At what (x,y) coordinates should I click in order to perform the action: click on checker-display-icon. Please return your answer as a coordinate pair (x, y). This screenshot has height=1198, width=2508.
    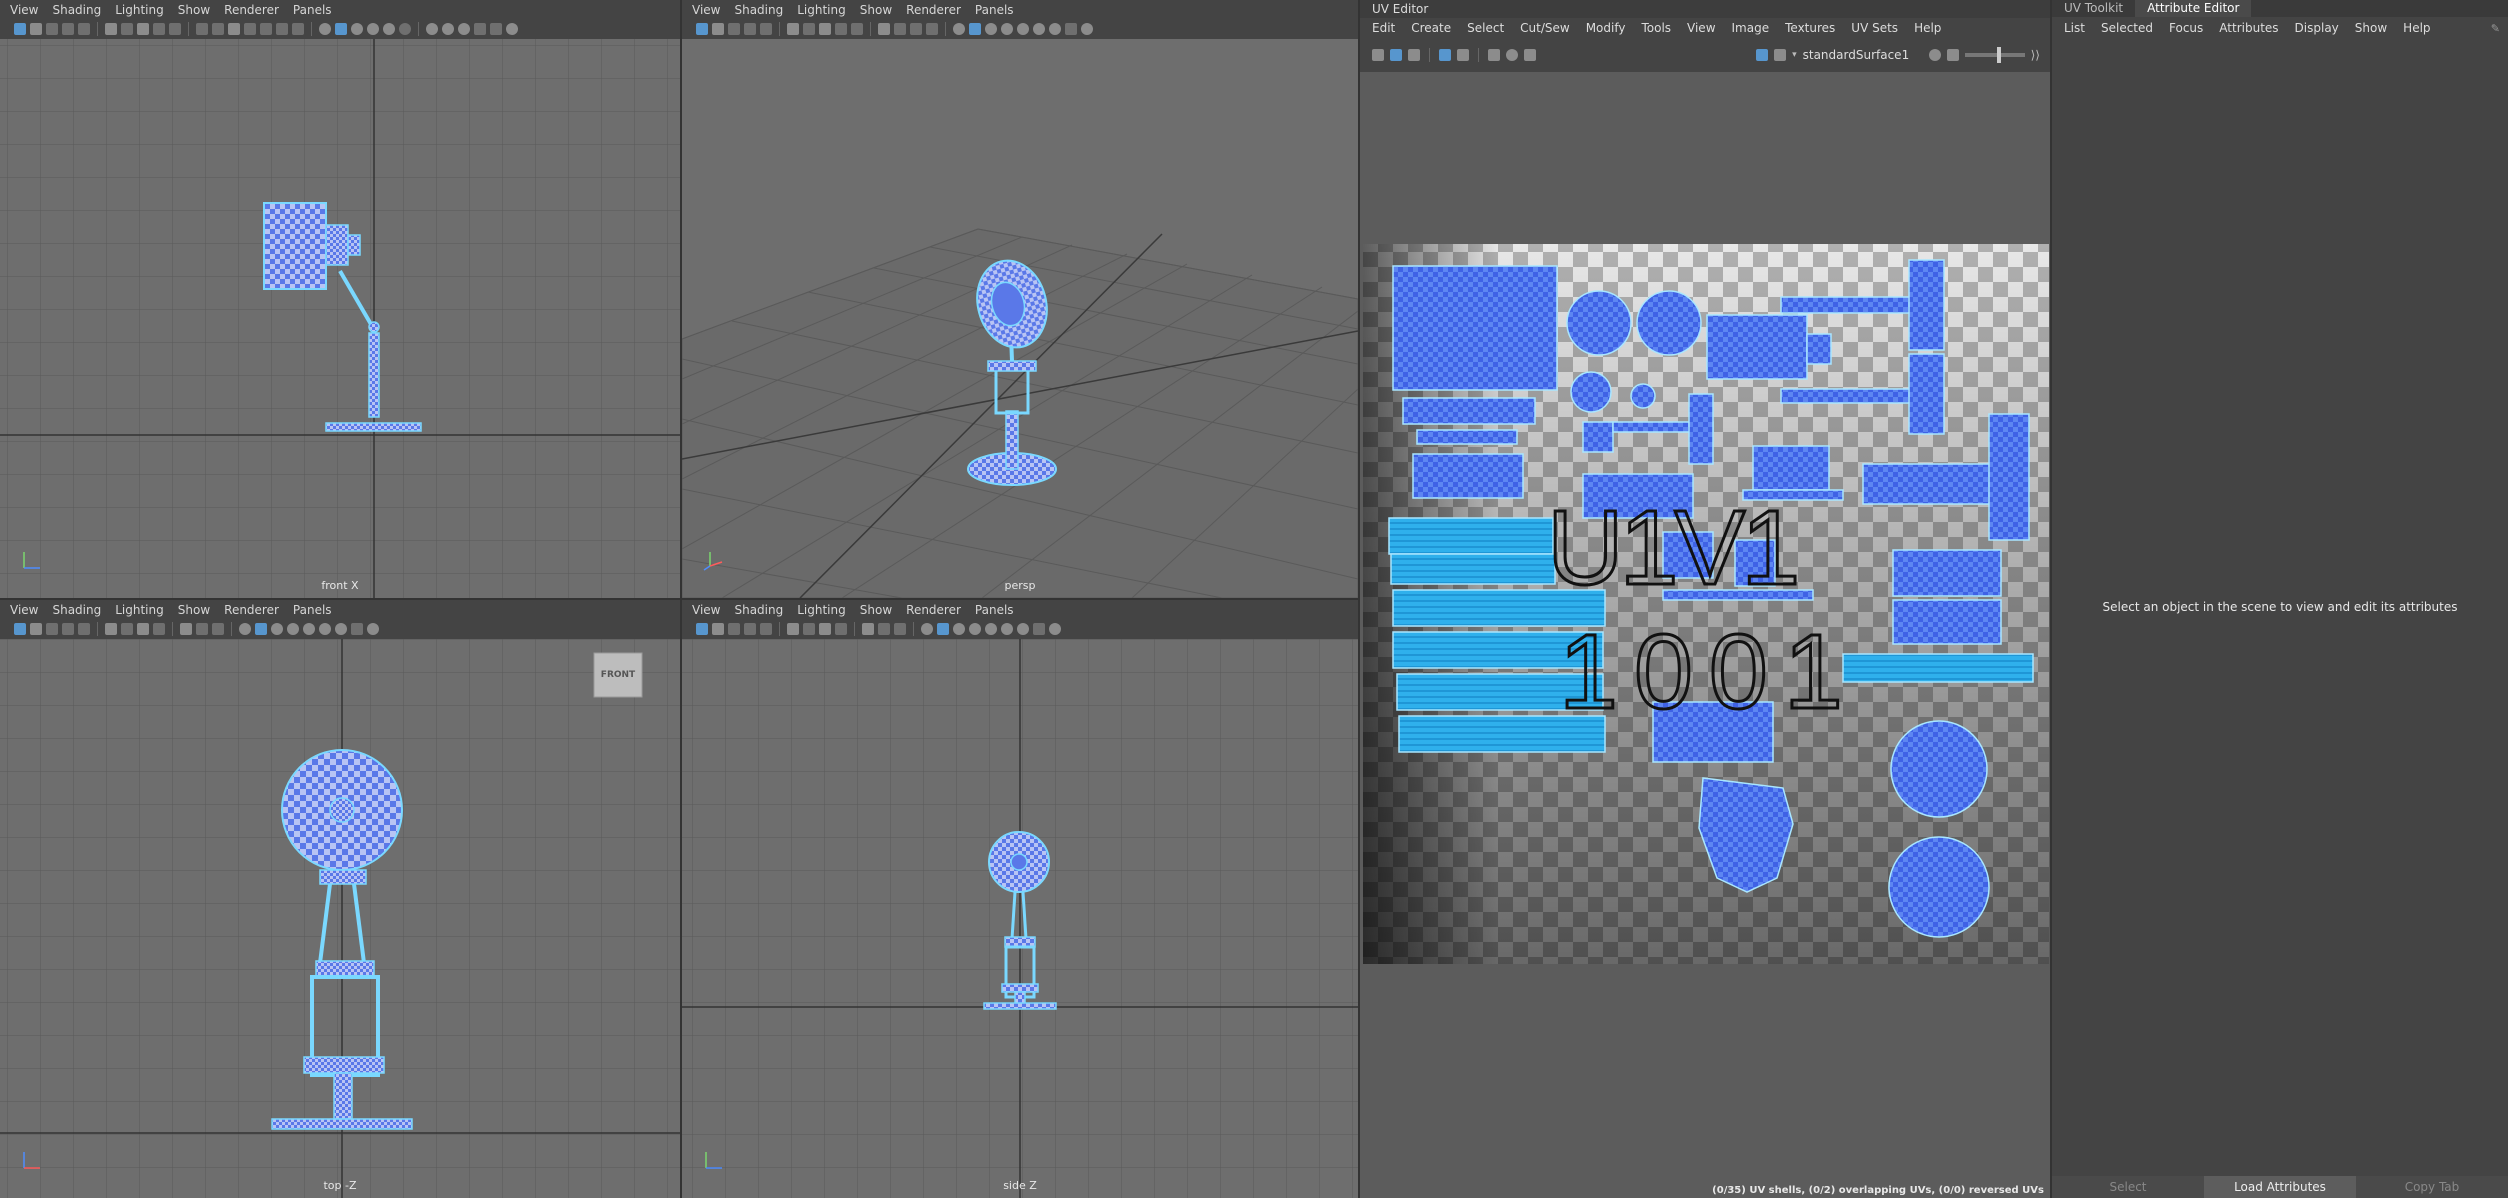
    Looking at the image, I should click on (1780, 55).